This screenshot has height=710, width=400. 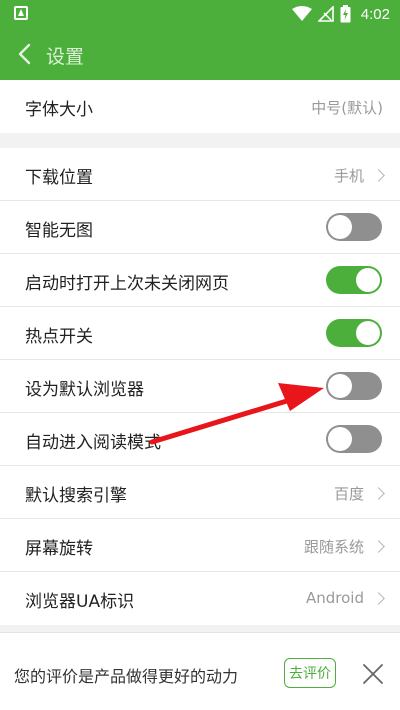 What do you see at coordinates (200, 492) in the screenshot?
I see `setting-search-engine: 默认搜索引擎 百度` at bounding box center [200, 492].